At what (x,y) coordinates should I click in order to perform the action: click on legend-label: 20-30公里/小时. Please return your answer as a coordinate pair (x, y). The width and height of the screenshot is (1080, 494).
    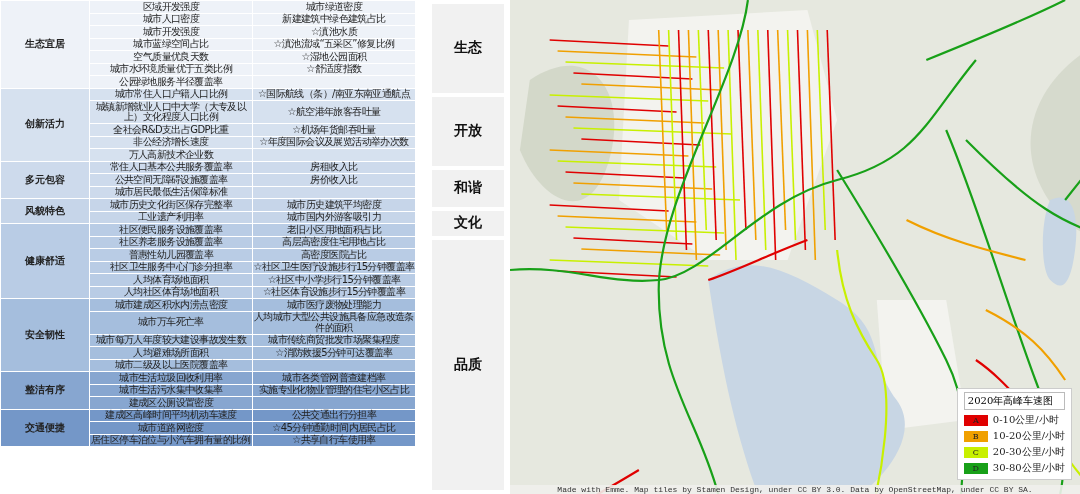
    Looking at the image, I should click on (1028, 452).